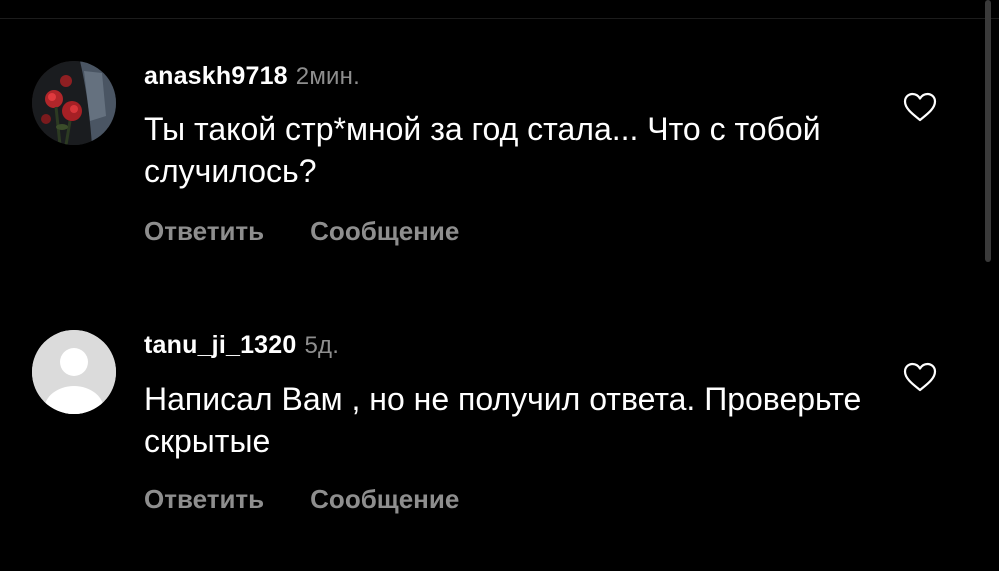  What do you see at coordinates (220, 345) in the screenshot?
I see `username-link: tanu_ji_1320` at bounding box center [220, 345].